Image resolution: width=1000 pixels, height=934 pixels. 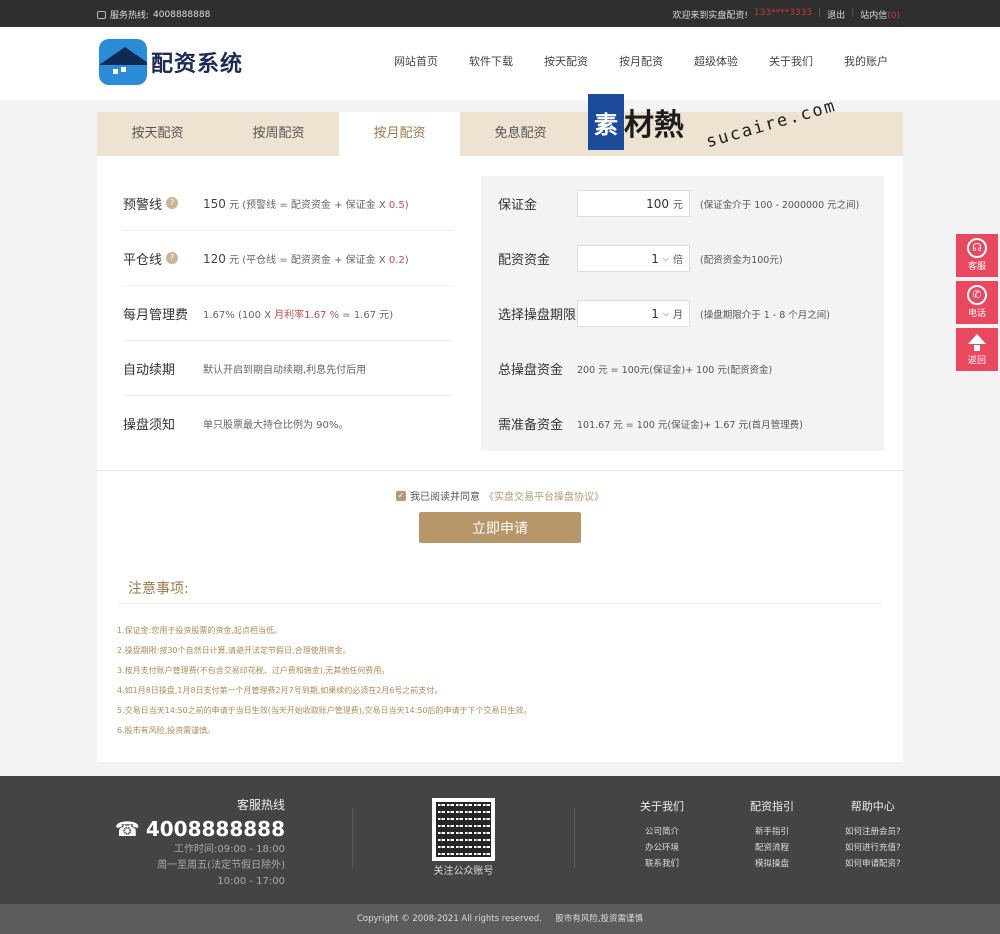 I want to click on rule-row-liquidation: 平仓线? 120 元 (平仓线 = 配资资金 + 保证金 X 0.2), so click(x=288, y=258).